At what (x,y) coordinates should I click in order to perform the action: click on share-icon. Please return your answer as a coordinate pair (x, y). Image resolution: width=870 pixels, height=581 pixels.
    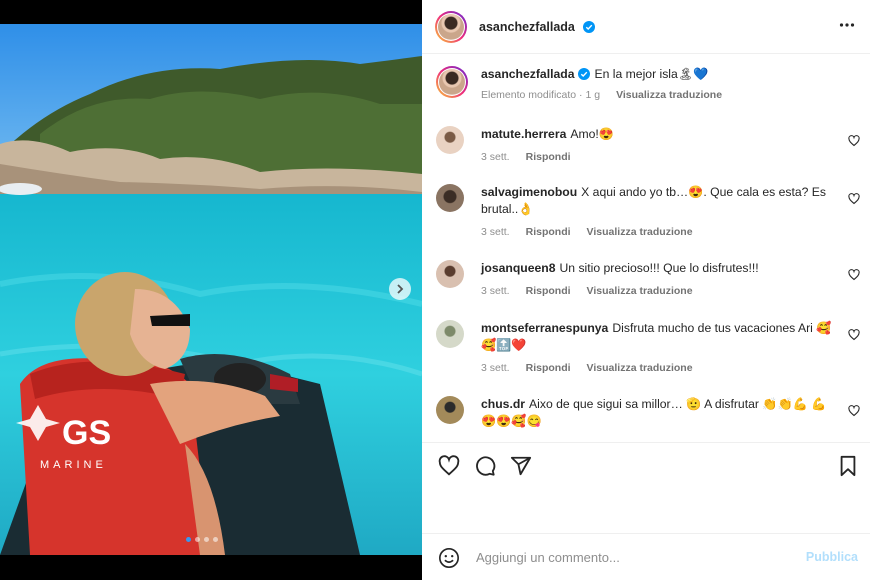
    Looking at the image, I should click on (521, 466).